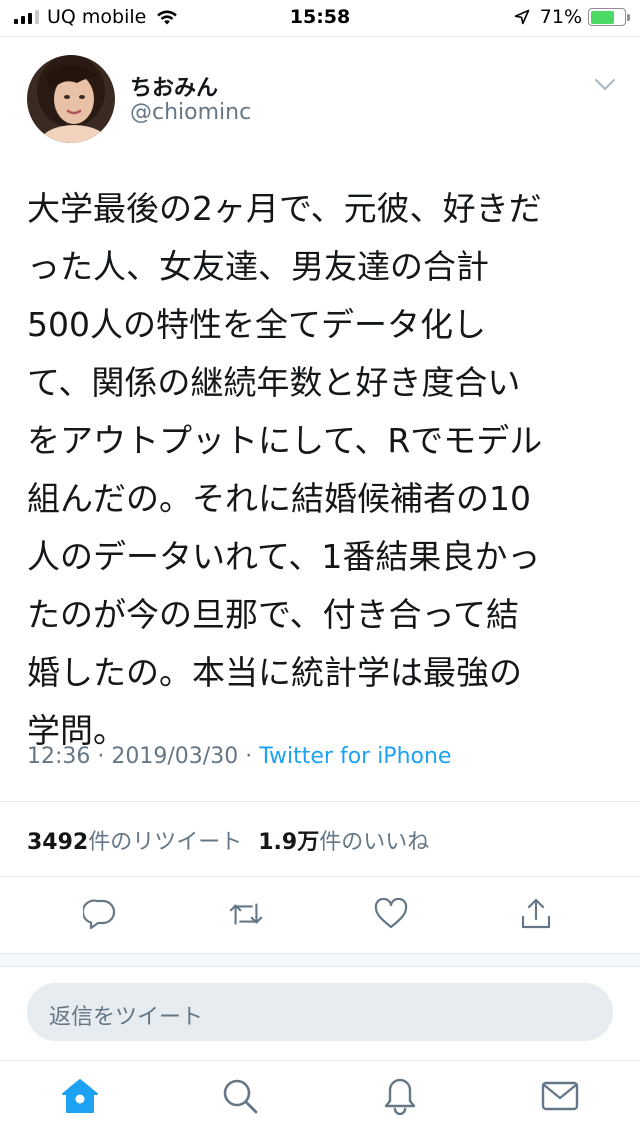 The width and height of the screenshot is (640, 1138). I want to click on messages-icon, so click(560, 1096).